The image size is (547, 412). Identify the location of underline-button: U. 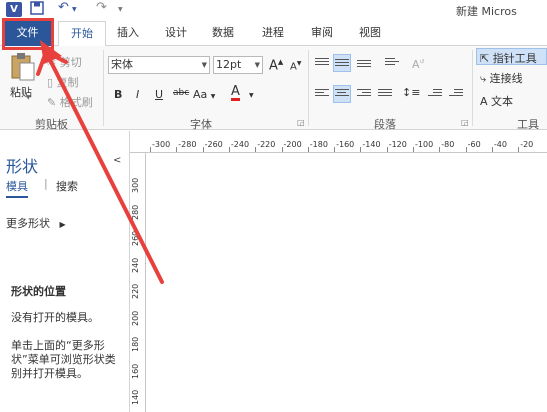
(159, 94).